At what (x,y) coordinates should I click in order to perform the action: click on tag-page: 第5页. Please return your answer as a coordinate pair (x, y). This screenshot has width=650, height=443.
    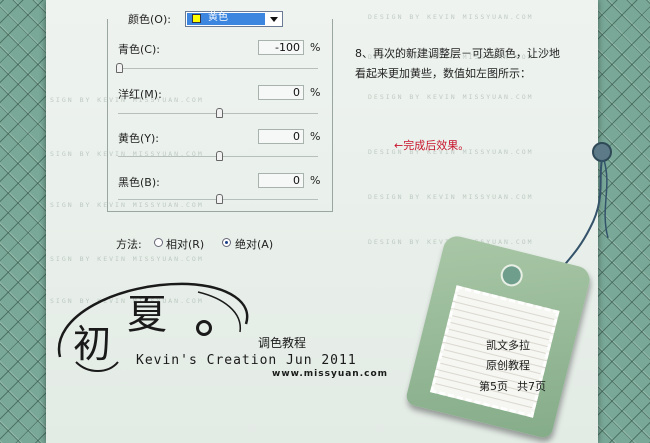
    Looking at the image, I should click on (493, 386).